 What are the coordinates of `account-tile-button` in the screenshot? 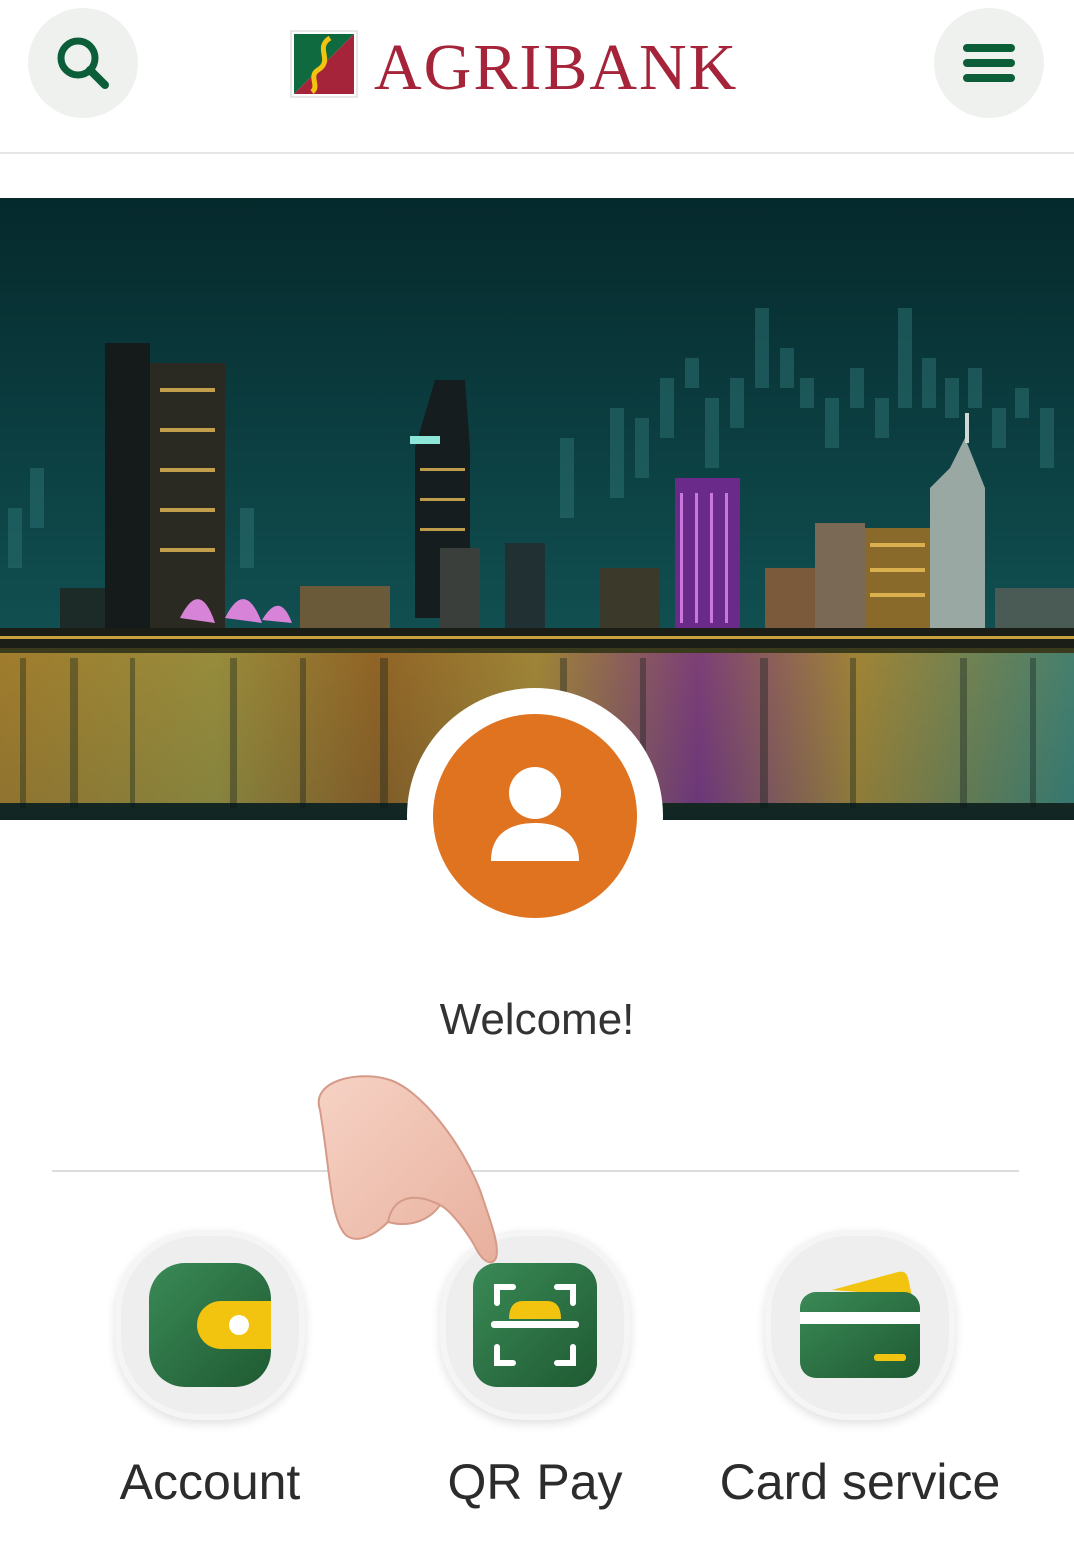 It's located at (210, 1325).